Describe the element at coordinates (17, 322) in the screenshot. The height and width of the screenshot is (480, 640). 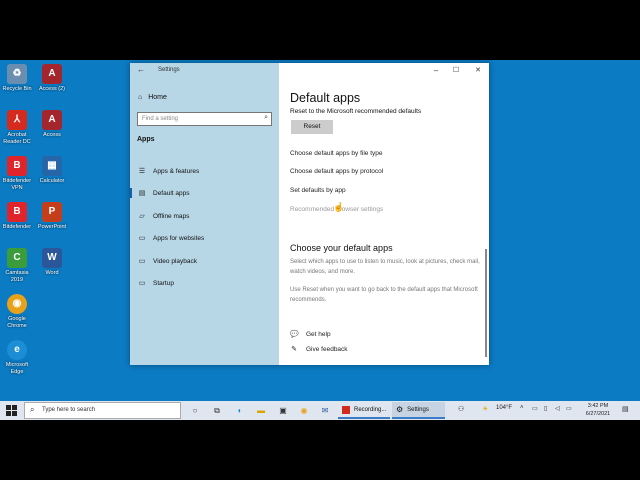
I see `desktop-icon-label: Google Chrome` at that location.